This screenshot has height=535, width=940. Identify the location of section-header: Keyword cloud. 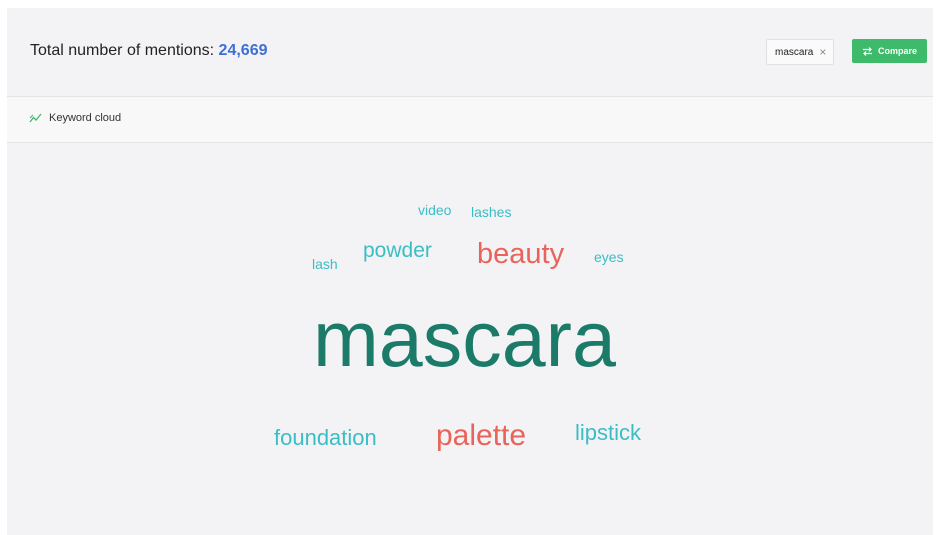
(470, 120).